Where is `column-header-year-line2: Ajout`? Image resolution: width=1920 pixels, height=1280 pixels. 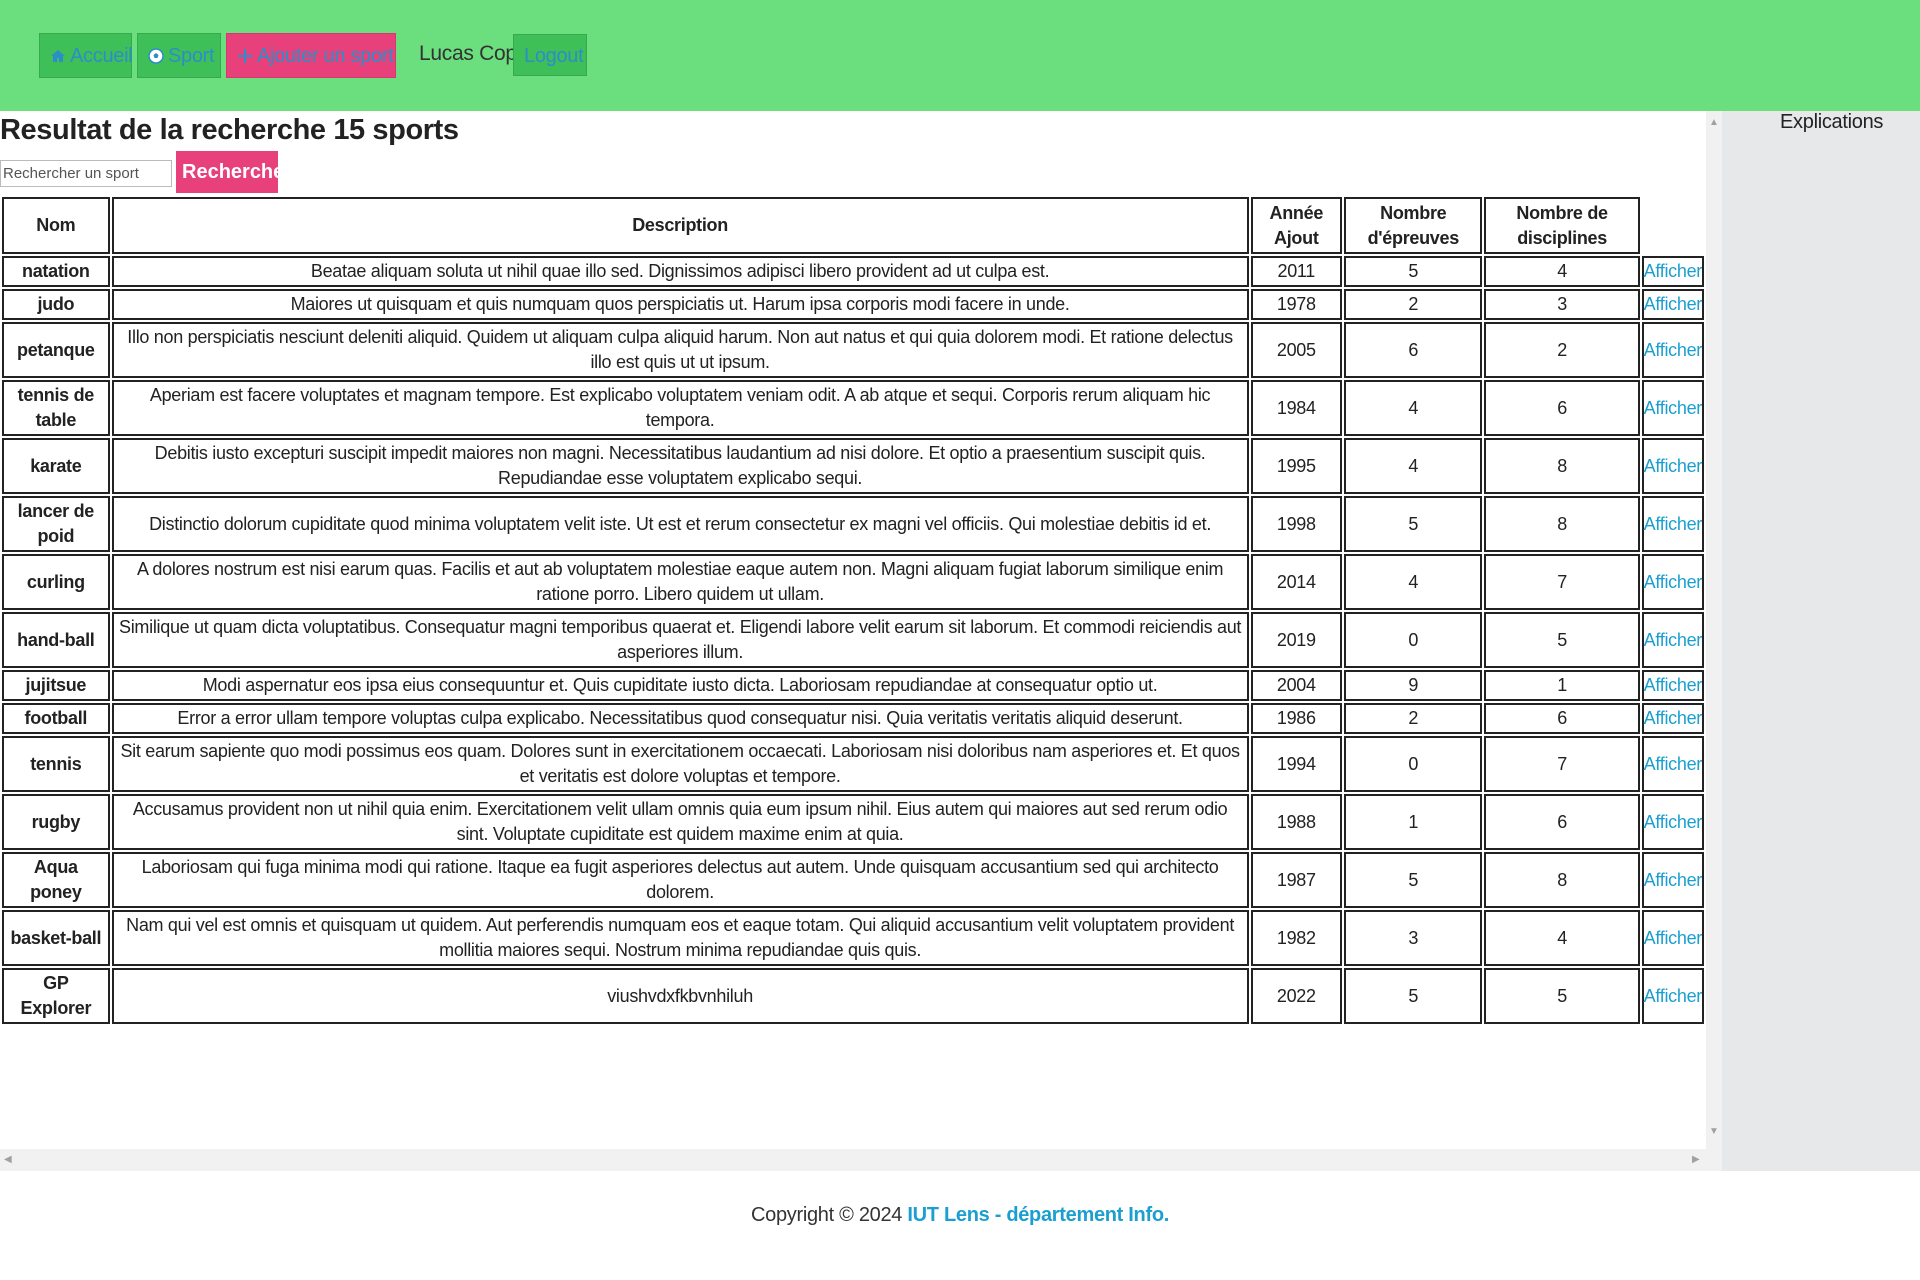 column-header-year-line2: Ajout is located at coordinates (1296, 237).